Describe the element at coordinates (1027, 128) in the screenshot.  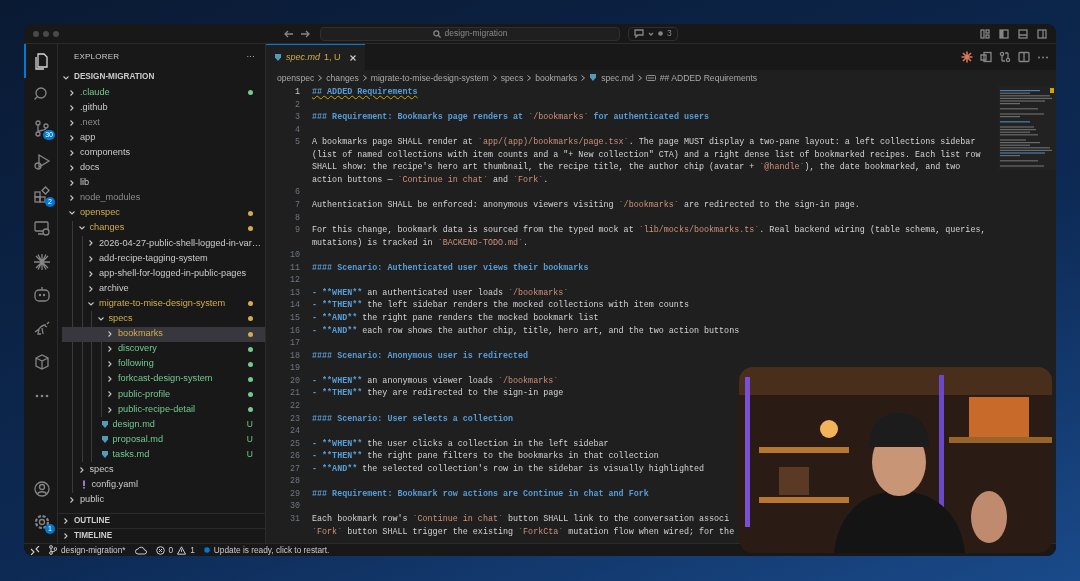
I see `minimap` at that location.